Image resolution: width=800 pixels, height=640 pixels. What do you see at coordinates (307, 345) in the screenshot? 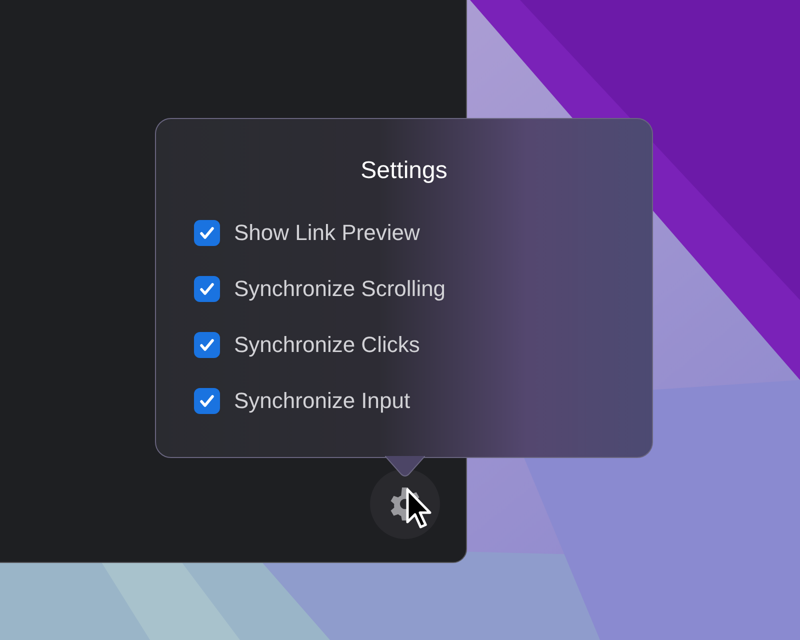
I see `checkbox-option: Synchronize Clicks` at bounding box center [307, 345].